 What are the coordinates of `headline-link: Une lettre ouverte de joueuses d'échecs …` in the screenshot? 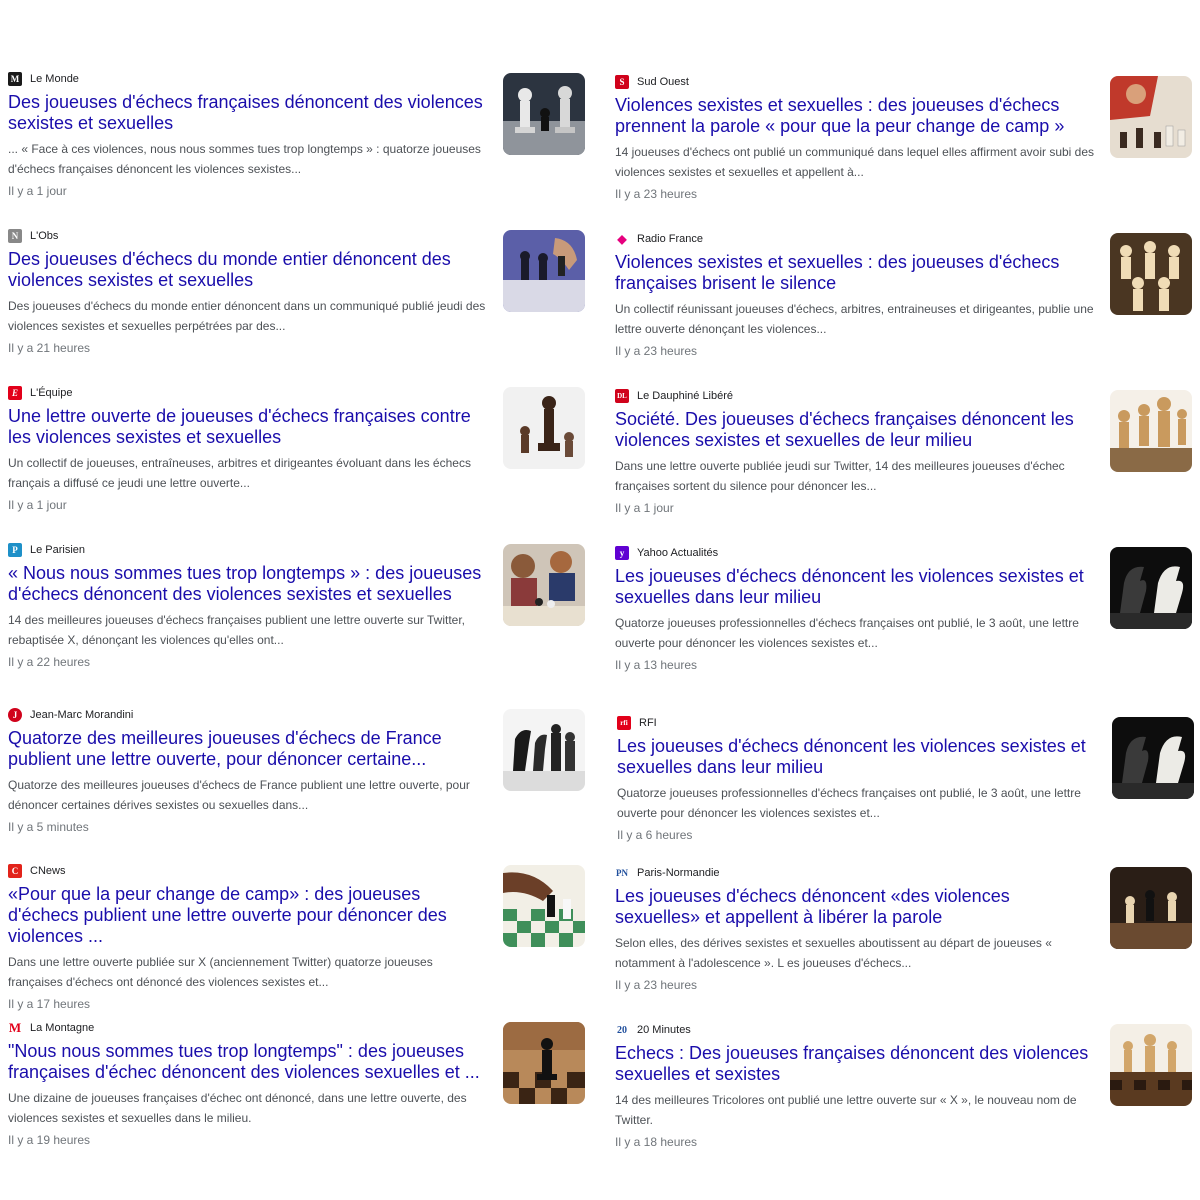 It's located at (249, 427).